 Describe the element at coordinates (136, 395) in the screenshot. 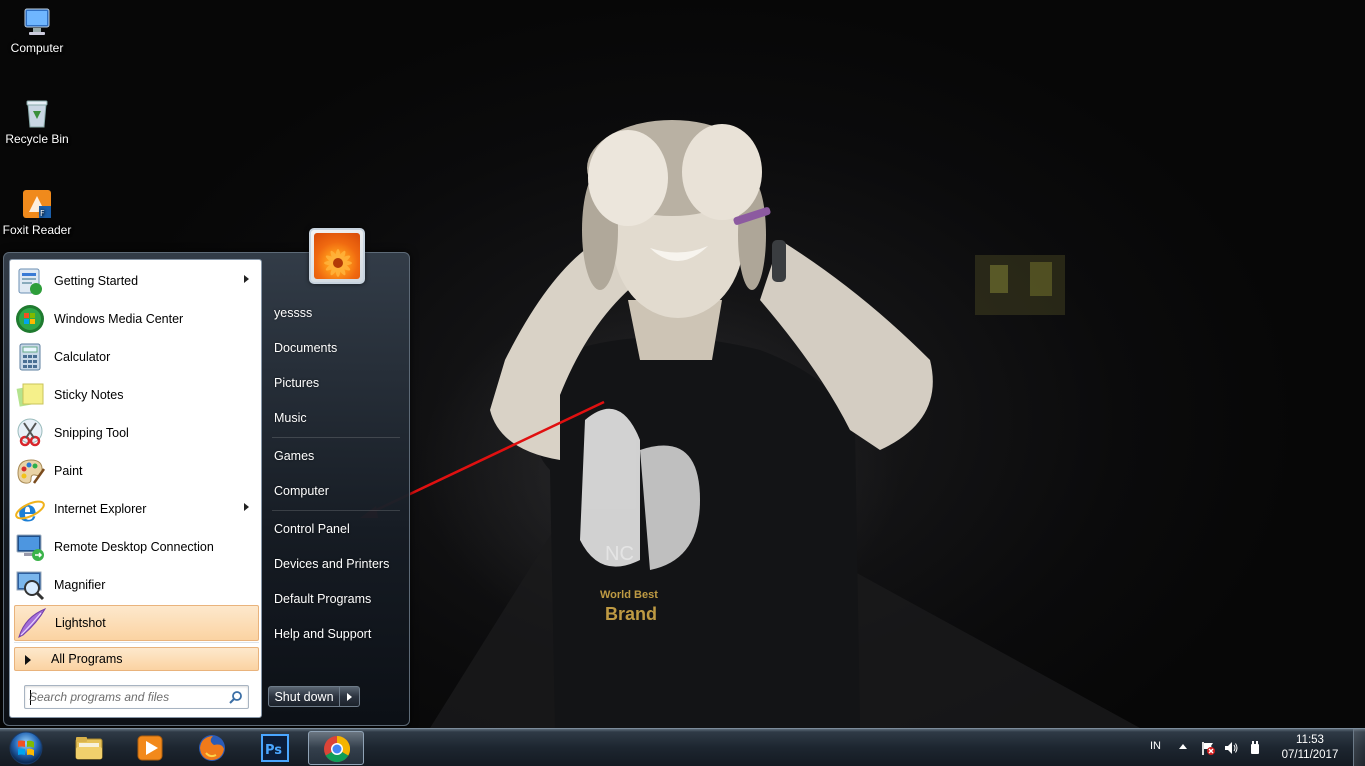

I see `program-sticky-notes: Sticky Notes` at that location.